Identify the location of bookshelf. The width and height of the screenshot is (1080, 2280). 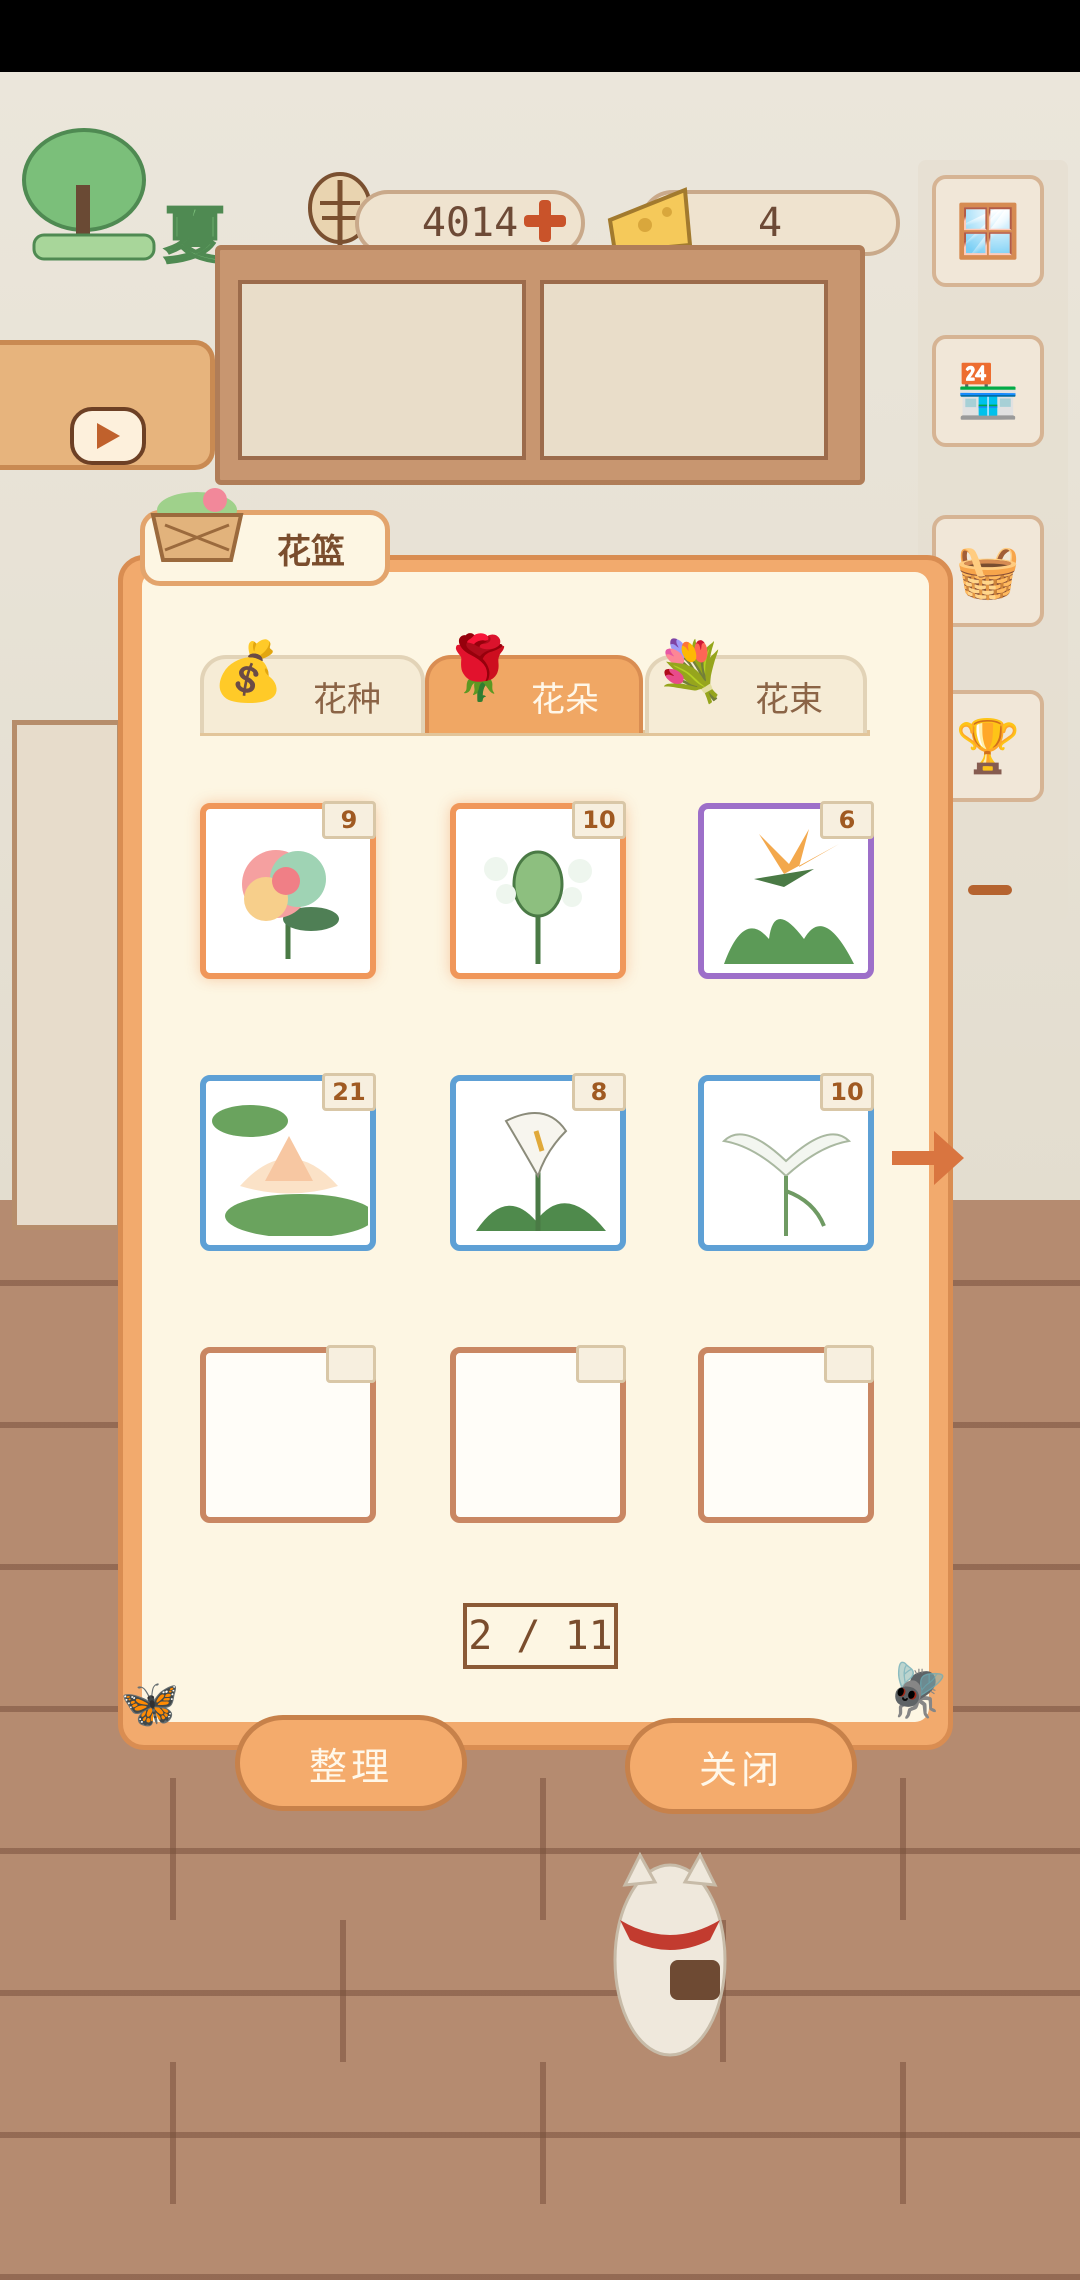
(67, 975).